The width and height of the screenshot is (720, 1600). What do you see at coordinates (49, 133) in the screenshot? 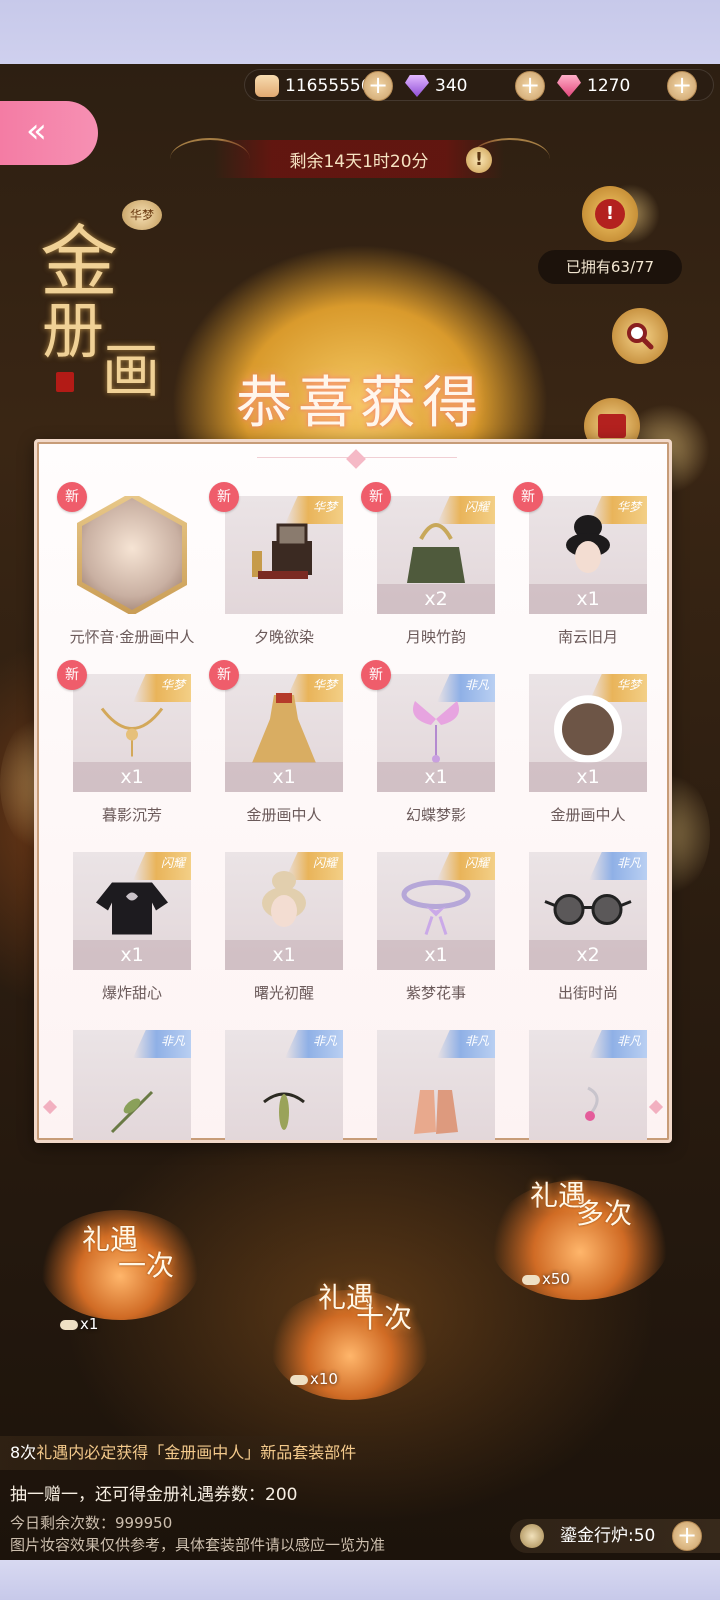
I see `back-button: «` at bounding box center [49, 133].